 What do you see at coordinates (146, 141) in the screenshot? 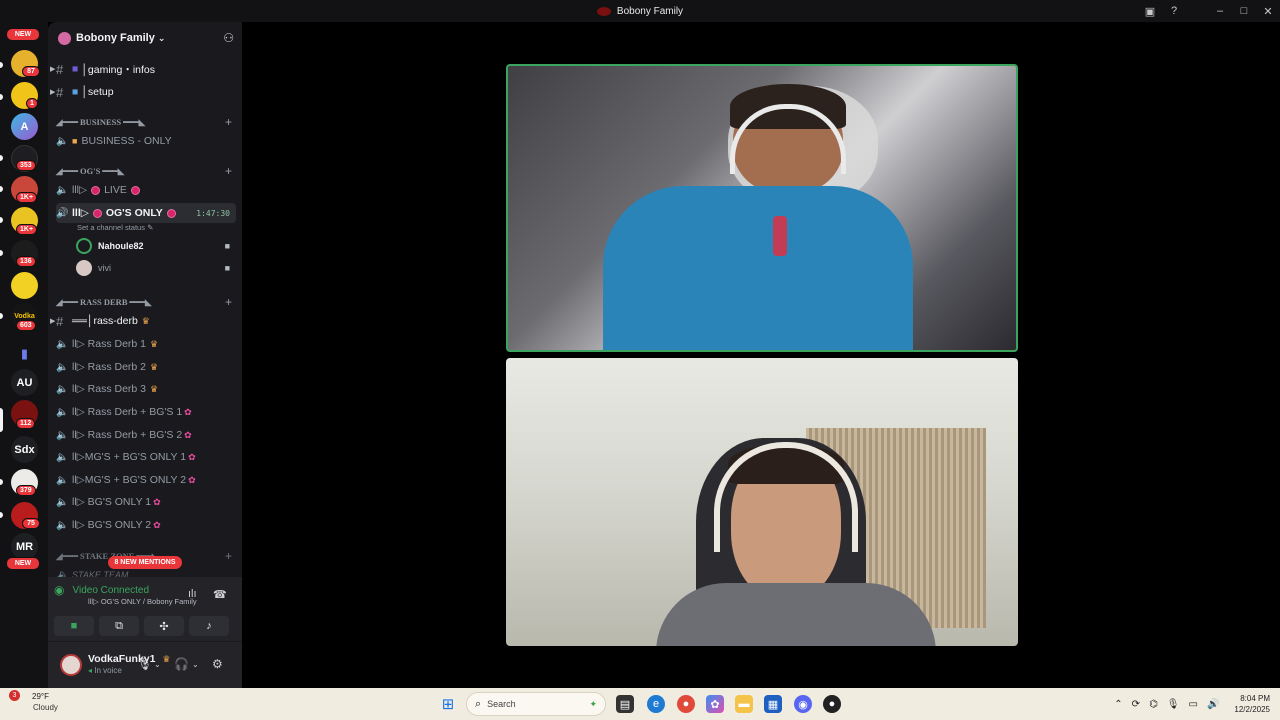
I see `channel-business-only: 🔈 ■ BUSINESS - ONLY` at bounding box center [146, 141].